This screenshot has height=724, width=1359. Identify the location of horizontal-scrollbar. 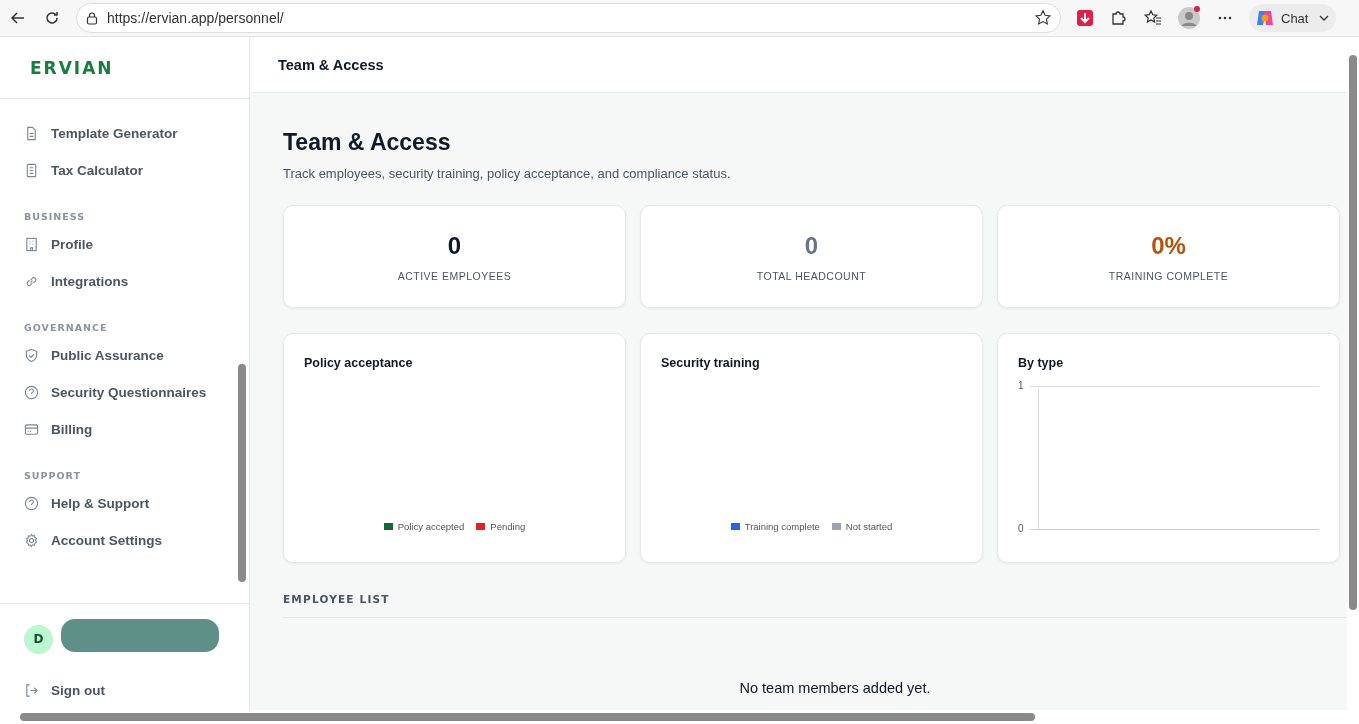
(679, 717).